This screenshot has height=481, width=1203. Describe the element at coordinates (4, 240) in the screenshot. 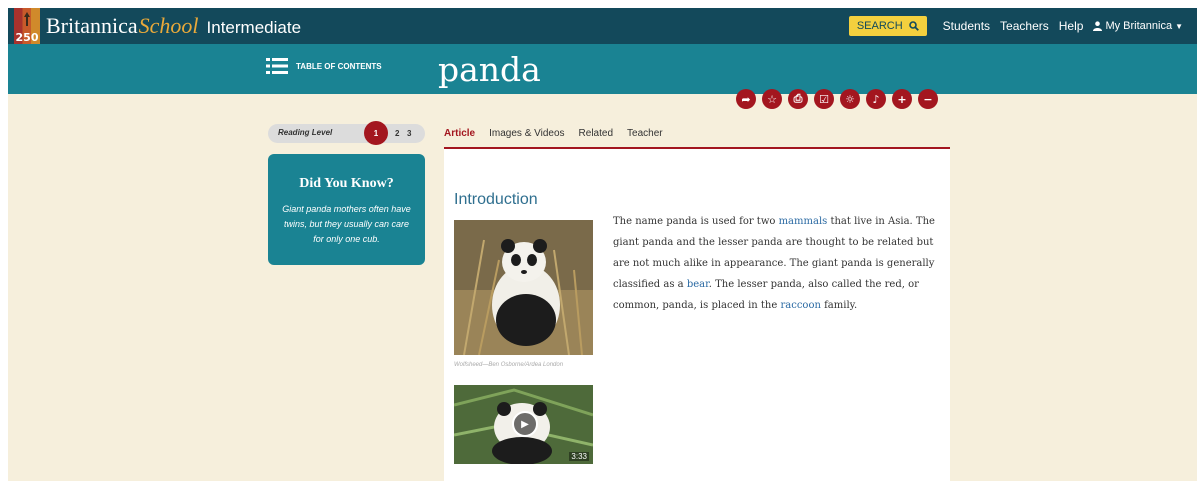

I see `frame-left` at that location.